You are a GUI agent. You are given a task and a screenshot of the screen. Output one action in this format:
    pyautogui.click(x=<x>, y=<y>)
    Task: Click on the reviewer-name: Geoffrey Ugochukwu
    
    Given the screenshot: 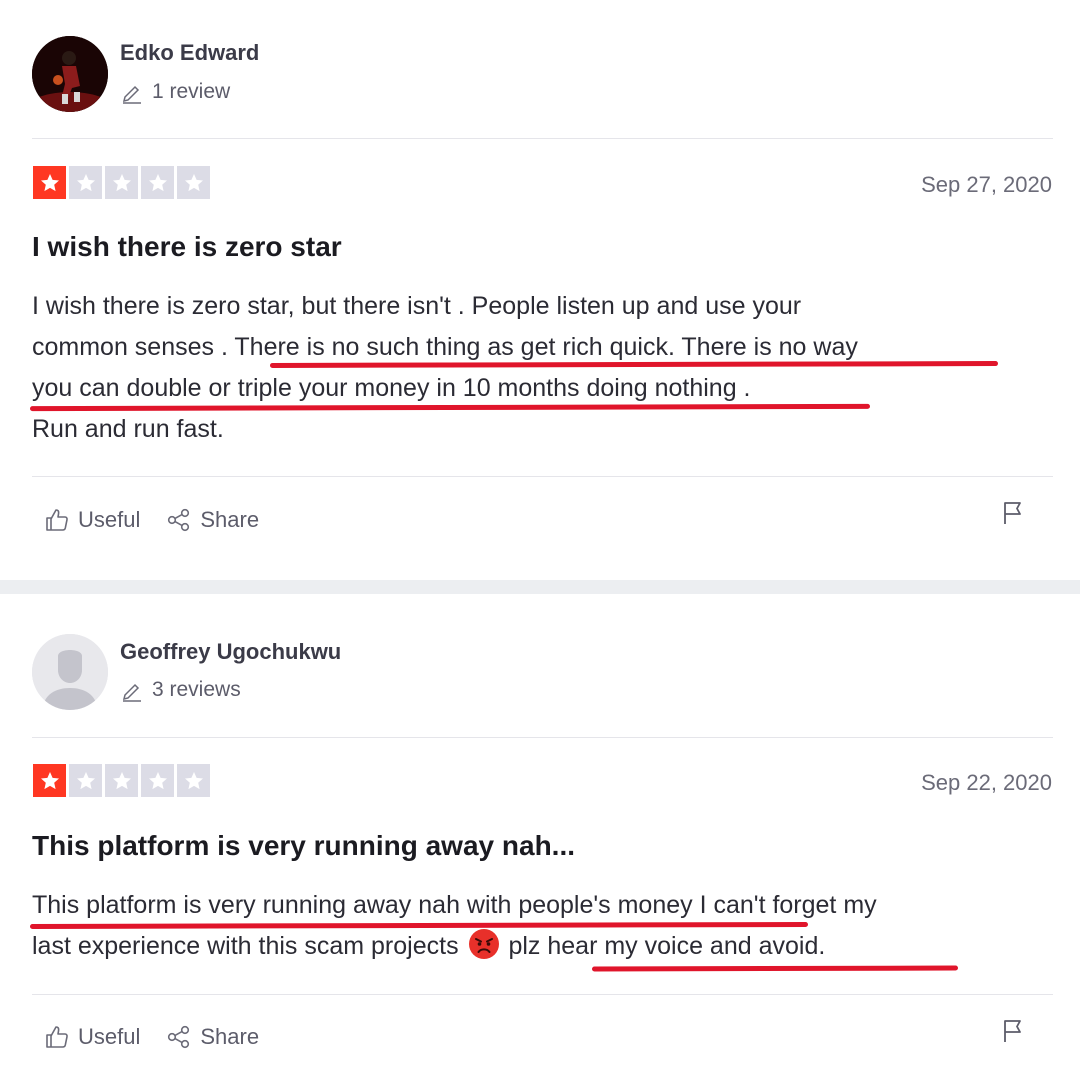 What is the action you would take?
    pyautogui.click(x=230, y=652)
    